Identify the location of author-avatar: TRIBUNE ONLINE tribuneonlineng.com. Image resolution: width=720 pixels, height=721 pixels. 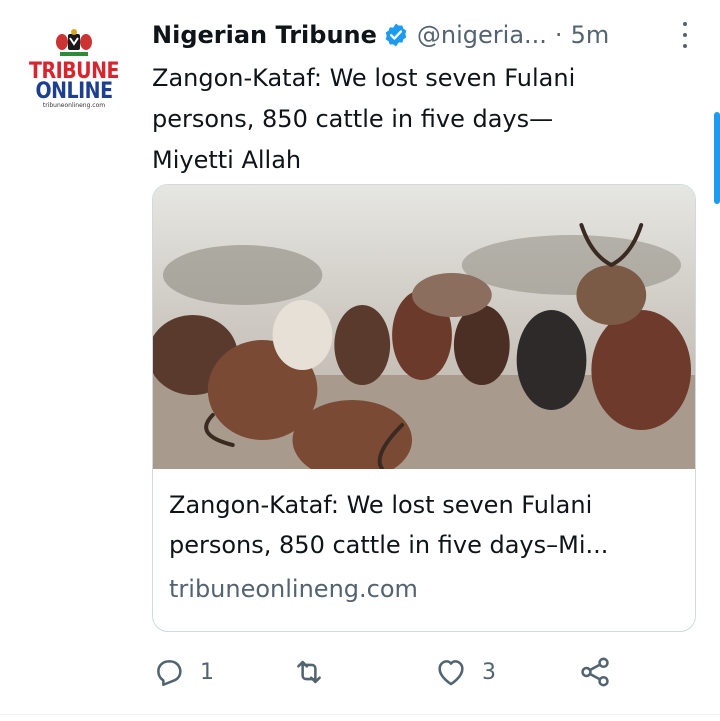
(74, 78).